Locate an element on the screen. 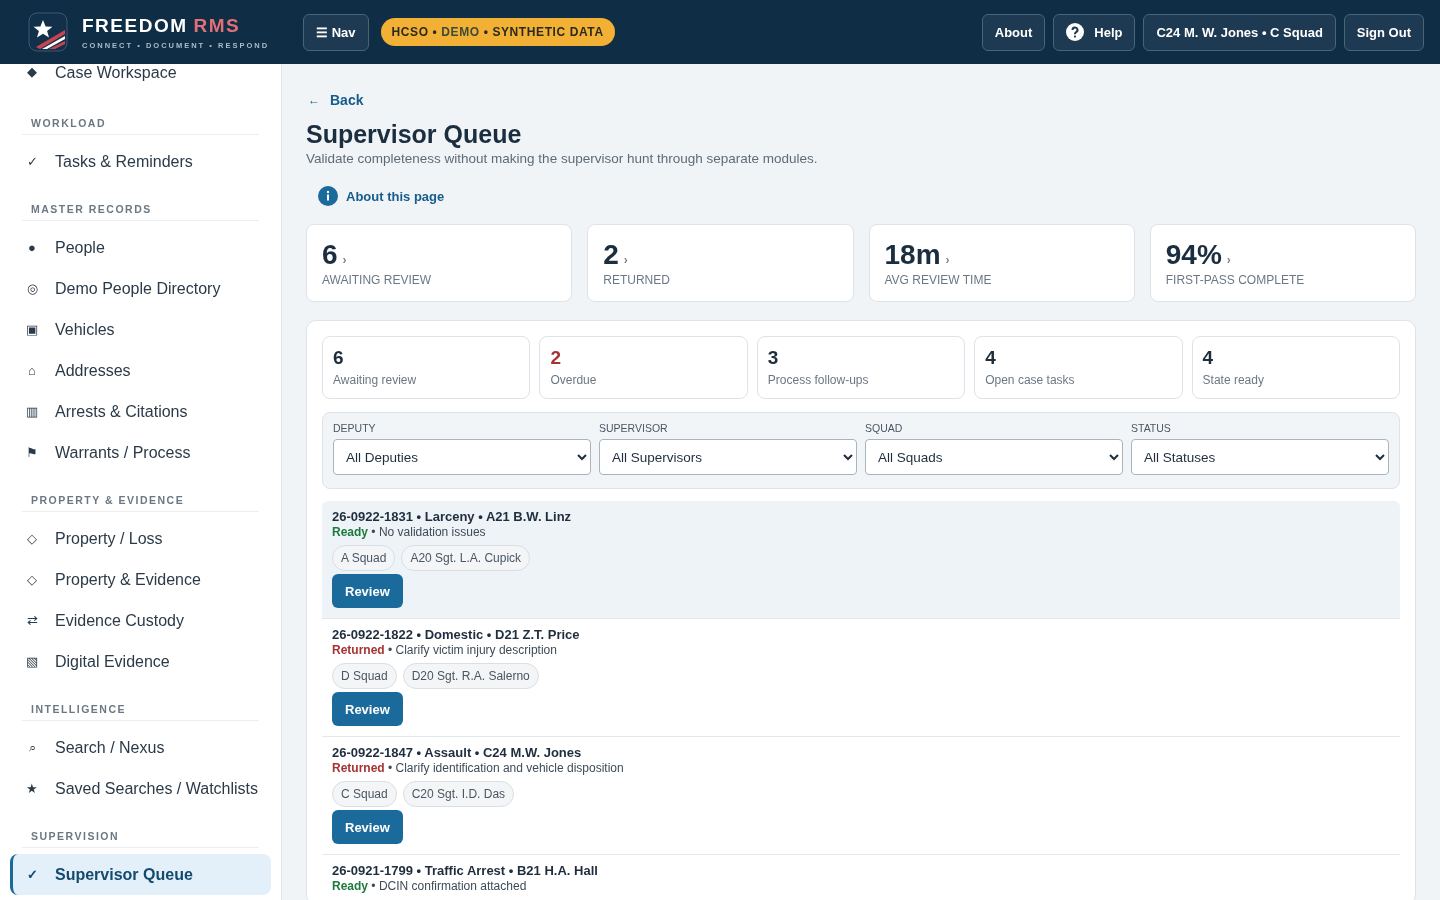 The height and width of the screenshot is (900, 1440). filter-select: All Supervisors is located at coordinates (728, 457).